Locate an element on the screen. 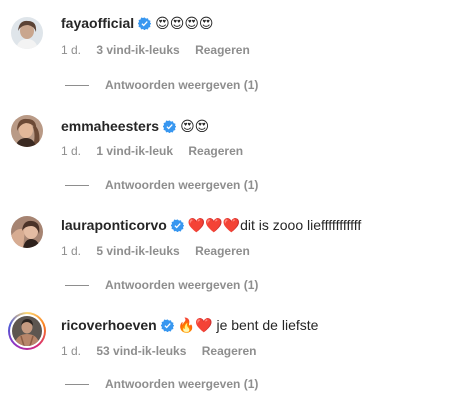  comment-line: emmaheesters 😍😍 is located at coordinates (135, 126).